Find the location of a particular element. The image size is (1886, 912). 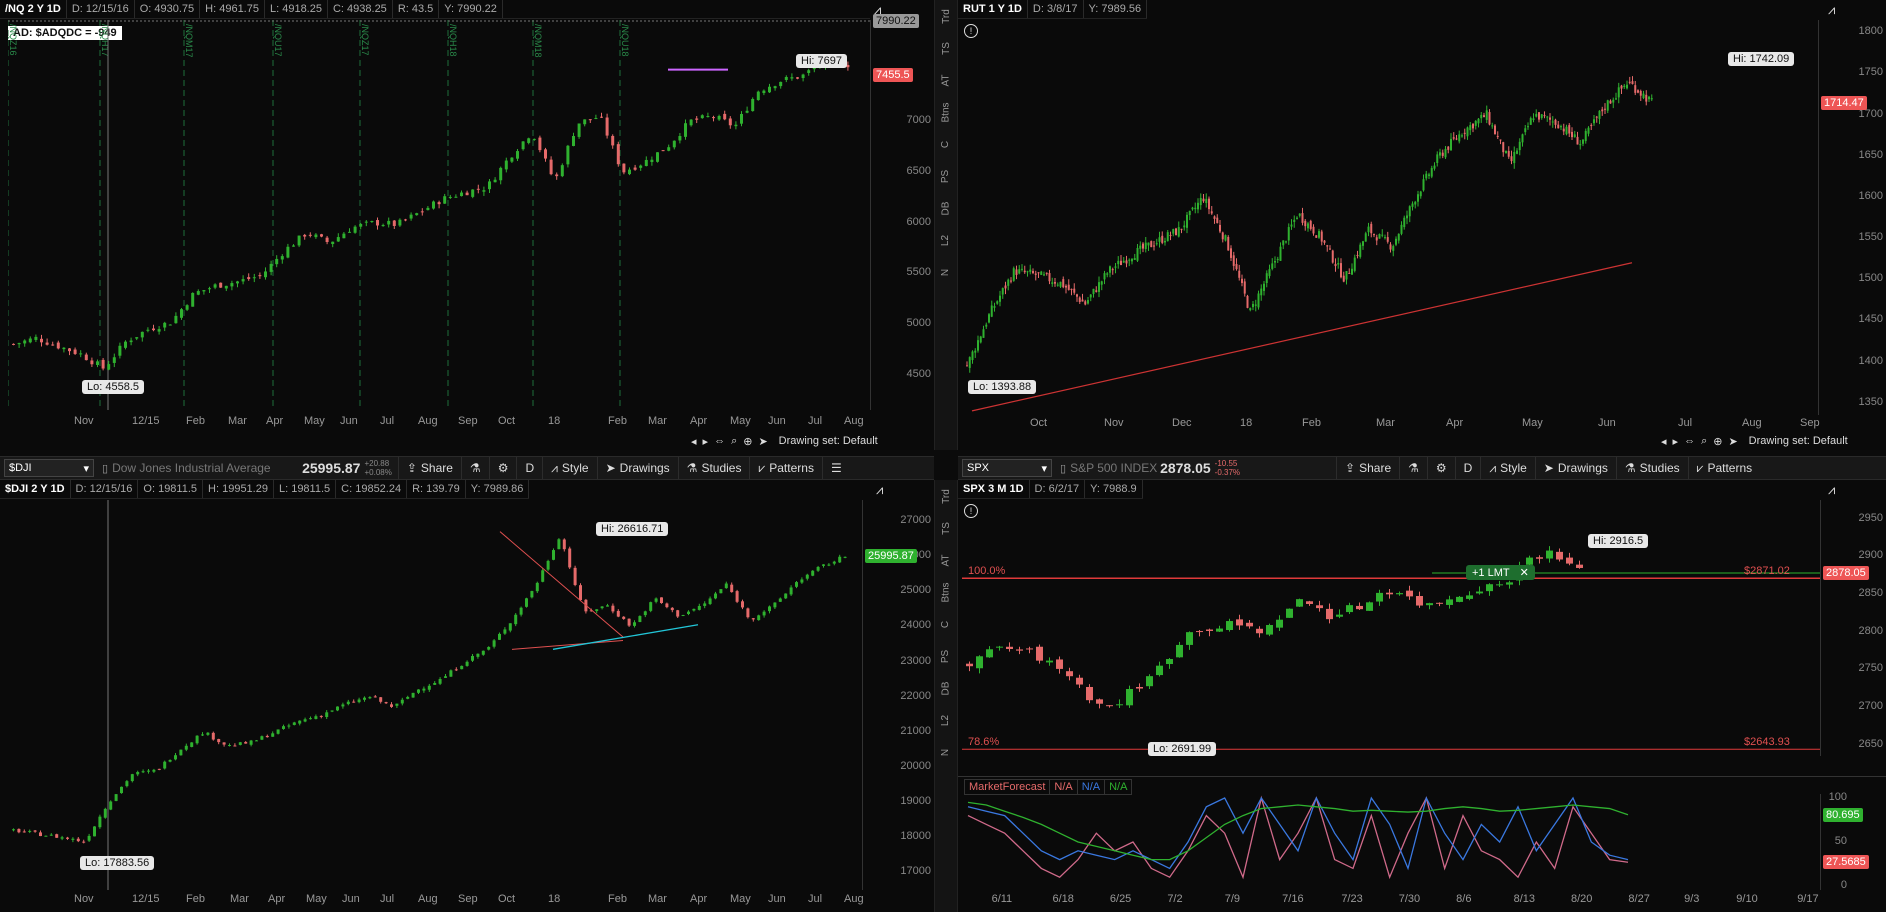

spx-plot is located at coordinates (1391, 628).